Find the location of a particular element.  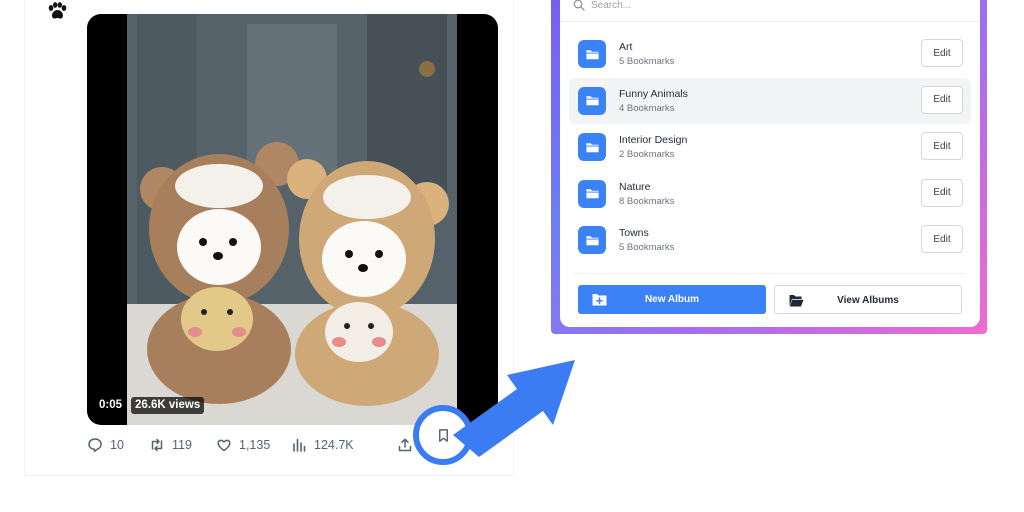

album-count: 8 Bookmarks is located at coordinates (647, 201).